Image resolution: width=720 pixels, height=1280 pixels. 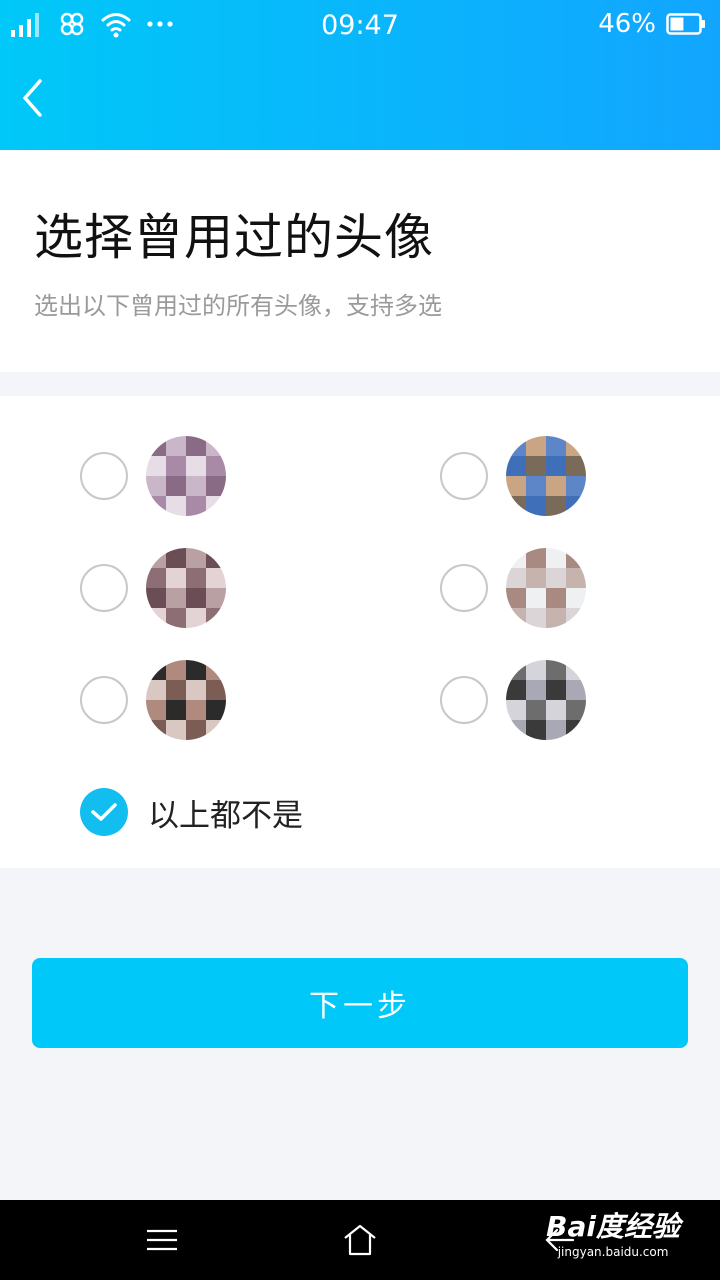 I want to click on none-of-above-option: 以上都不是, so click(x=191, y=812).